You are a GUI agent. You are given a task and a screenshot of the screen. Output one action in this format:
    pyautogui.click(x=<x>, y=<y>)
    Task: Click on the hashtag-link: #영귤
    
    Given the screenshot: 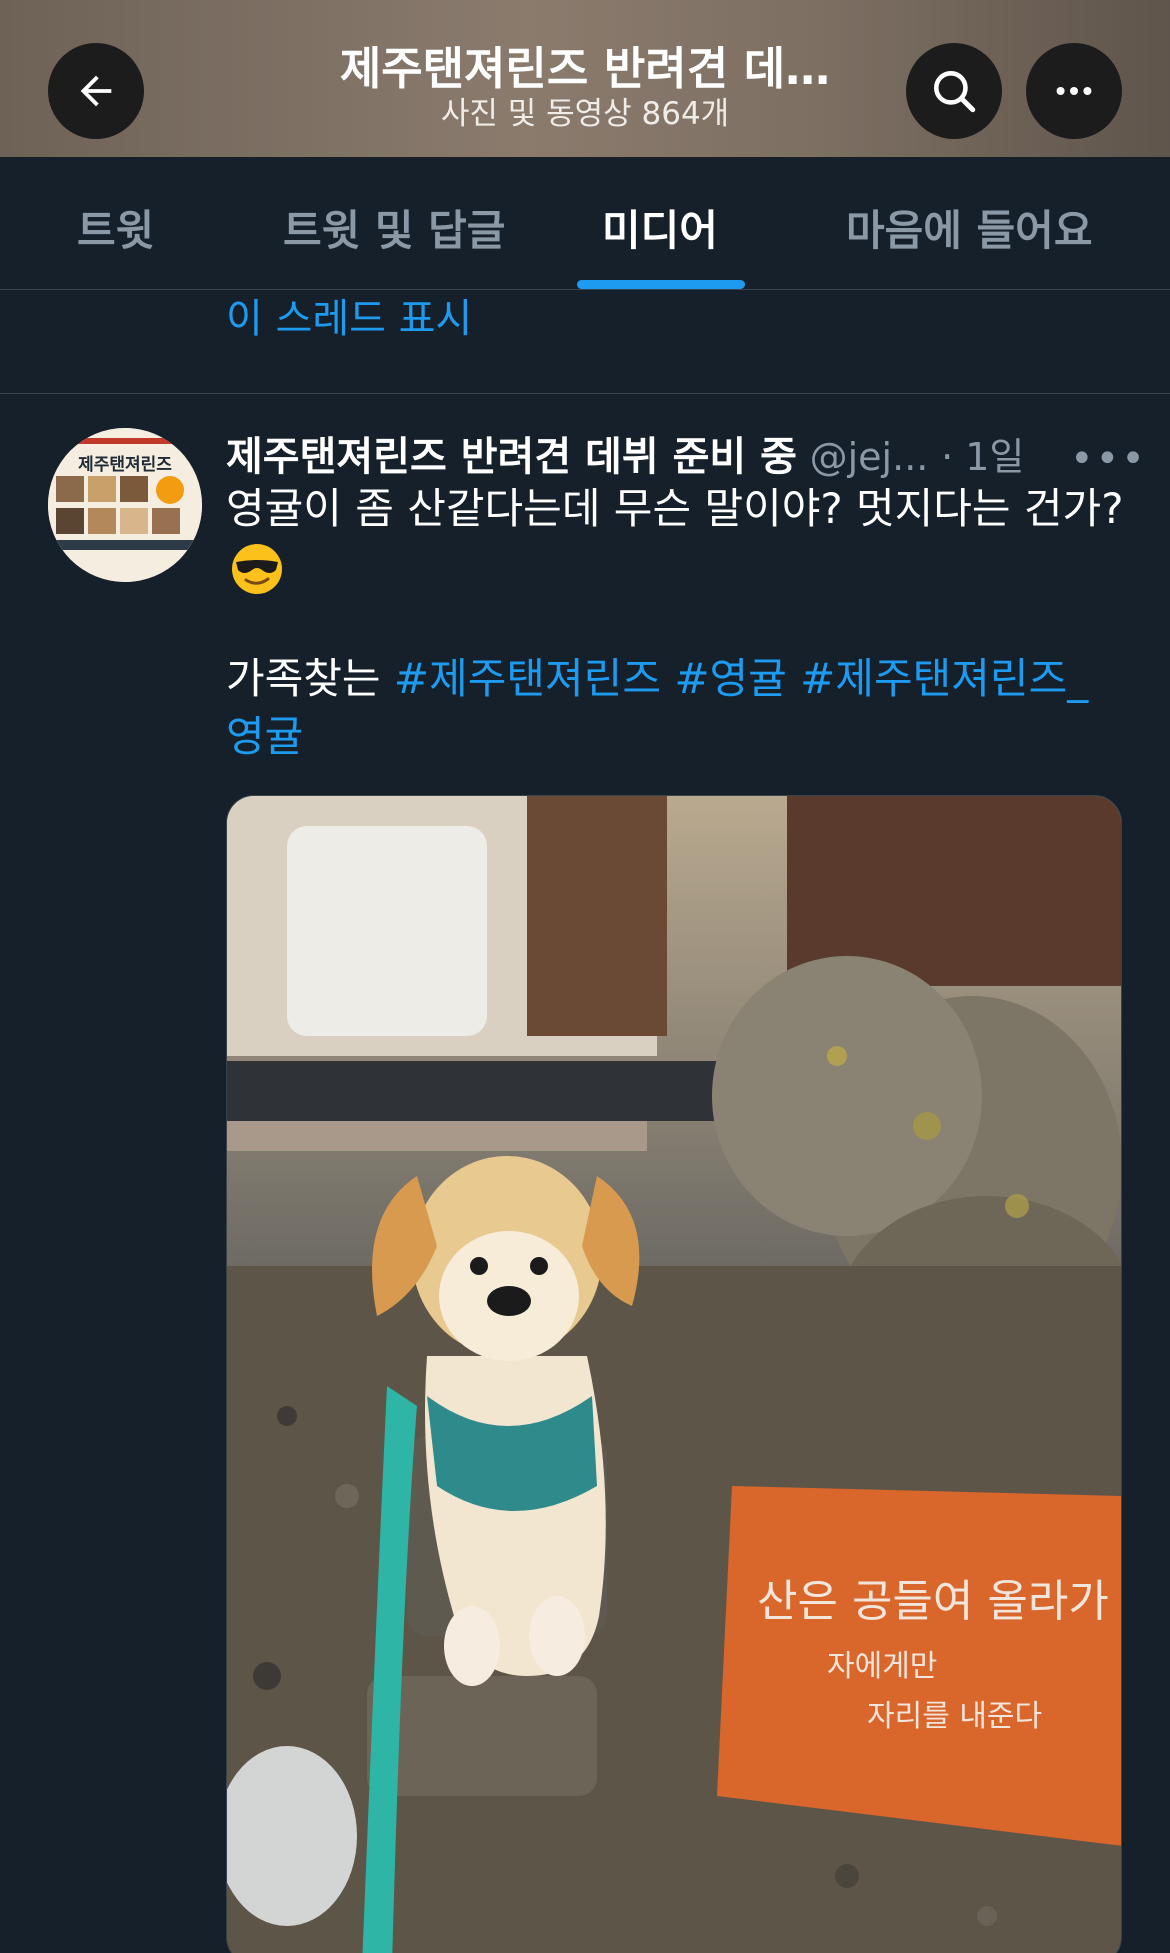 What is the action you would take?
    pyautogui.click(x=730, y=678)
    